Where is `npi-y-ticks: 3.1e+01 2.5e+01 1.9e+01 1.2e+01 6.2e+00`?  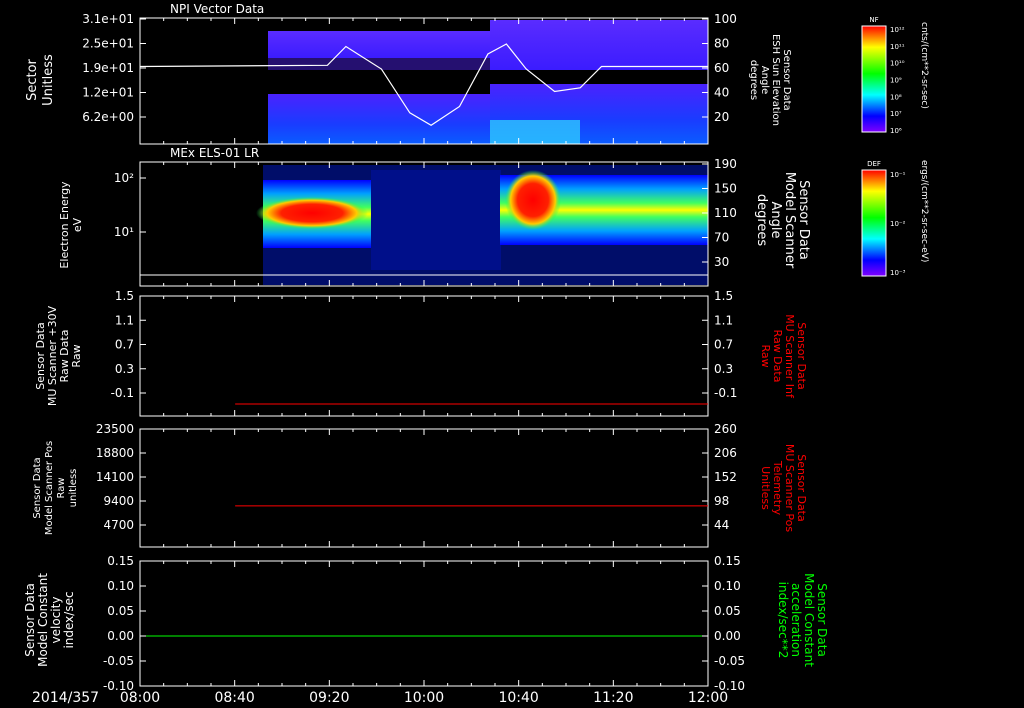 npi-y-ticks: 3.1e+01 2.5e+01 1.9e+01 1.2e+01 6.2e+00 is located at coordinates (114, 68).